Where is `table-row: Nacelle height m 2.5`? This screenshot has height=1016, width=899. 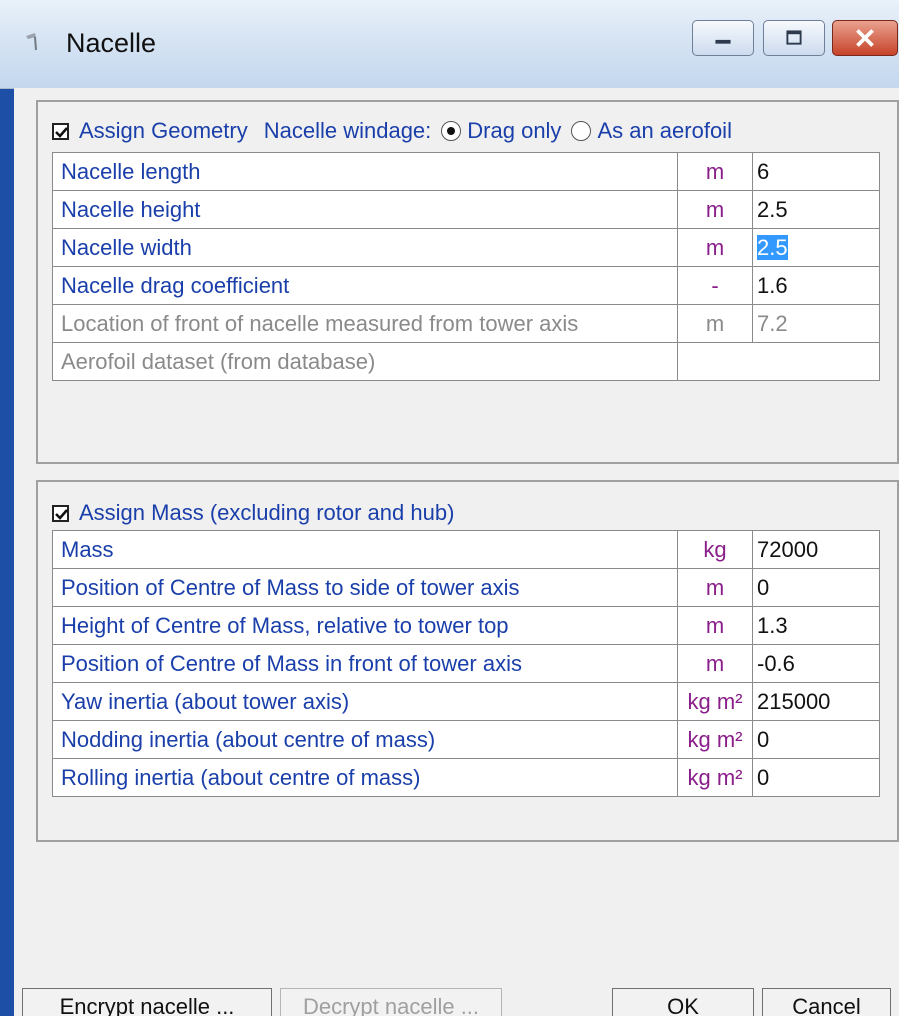
table-row: Nacelle height m 2.5 is located at coordinates (466, 209).